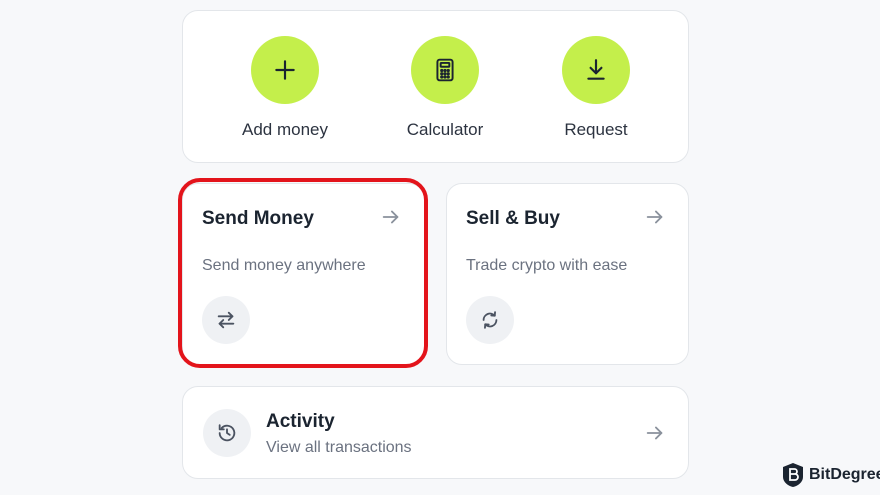 The image size is (880, 495). I want to click on activity-subtitle: View all transactions, so click(339, 447).